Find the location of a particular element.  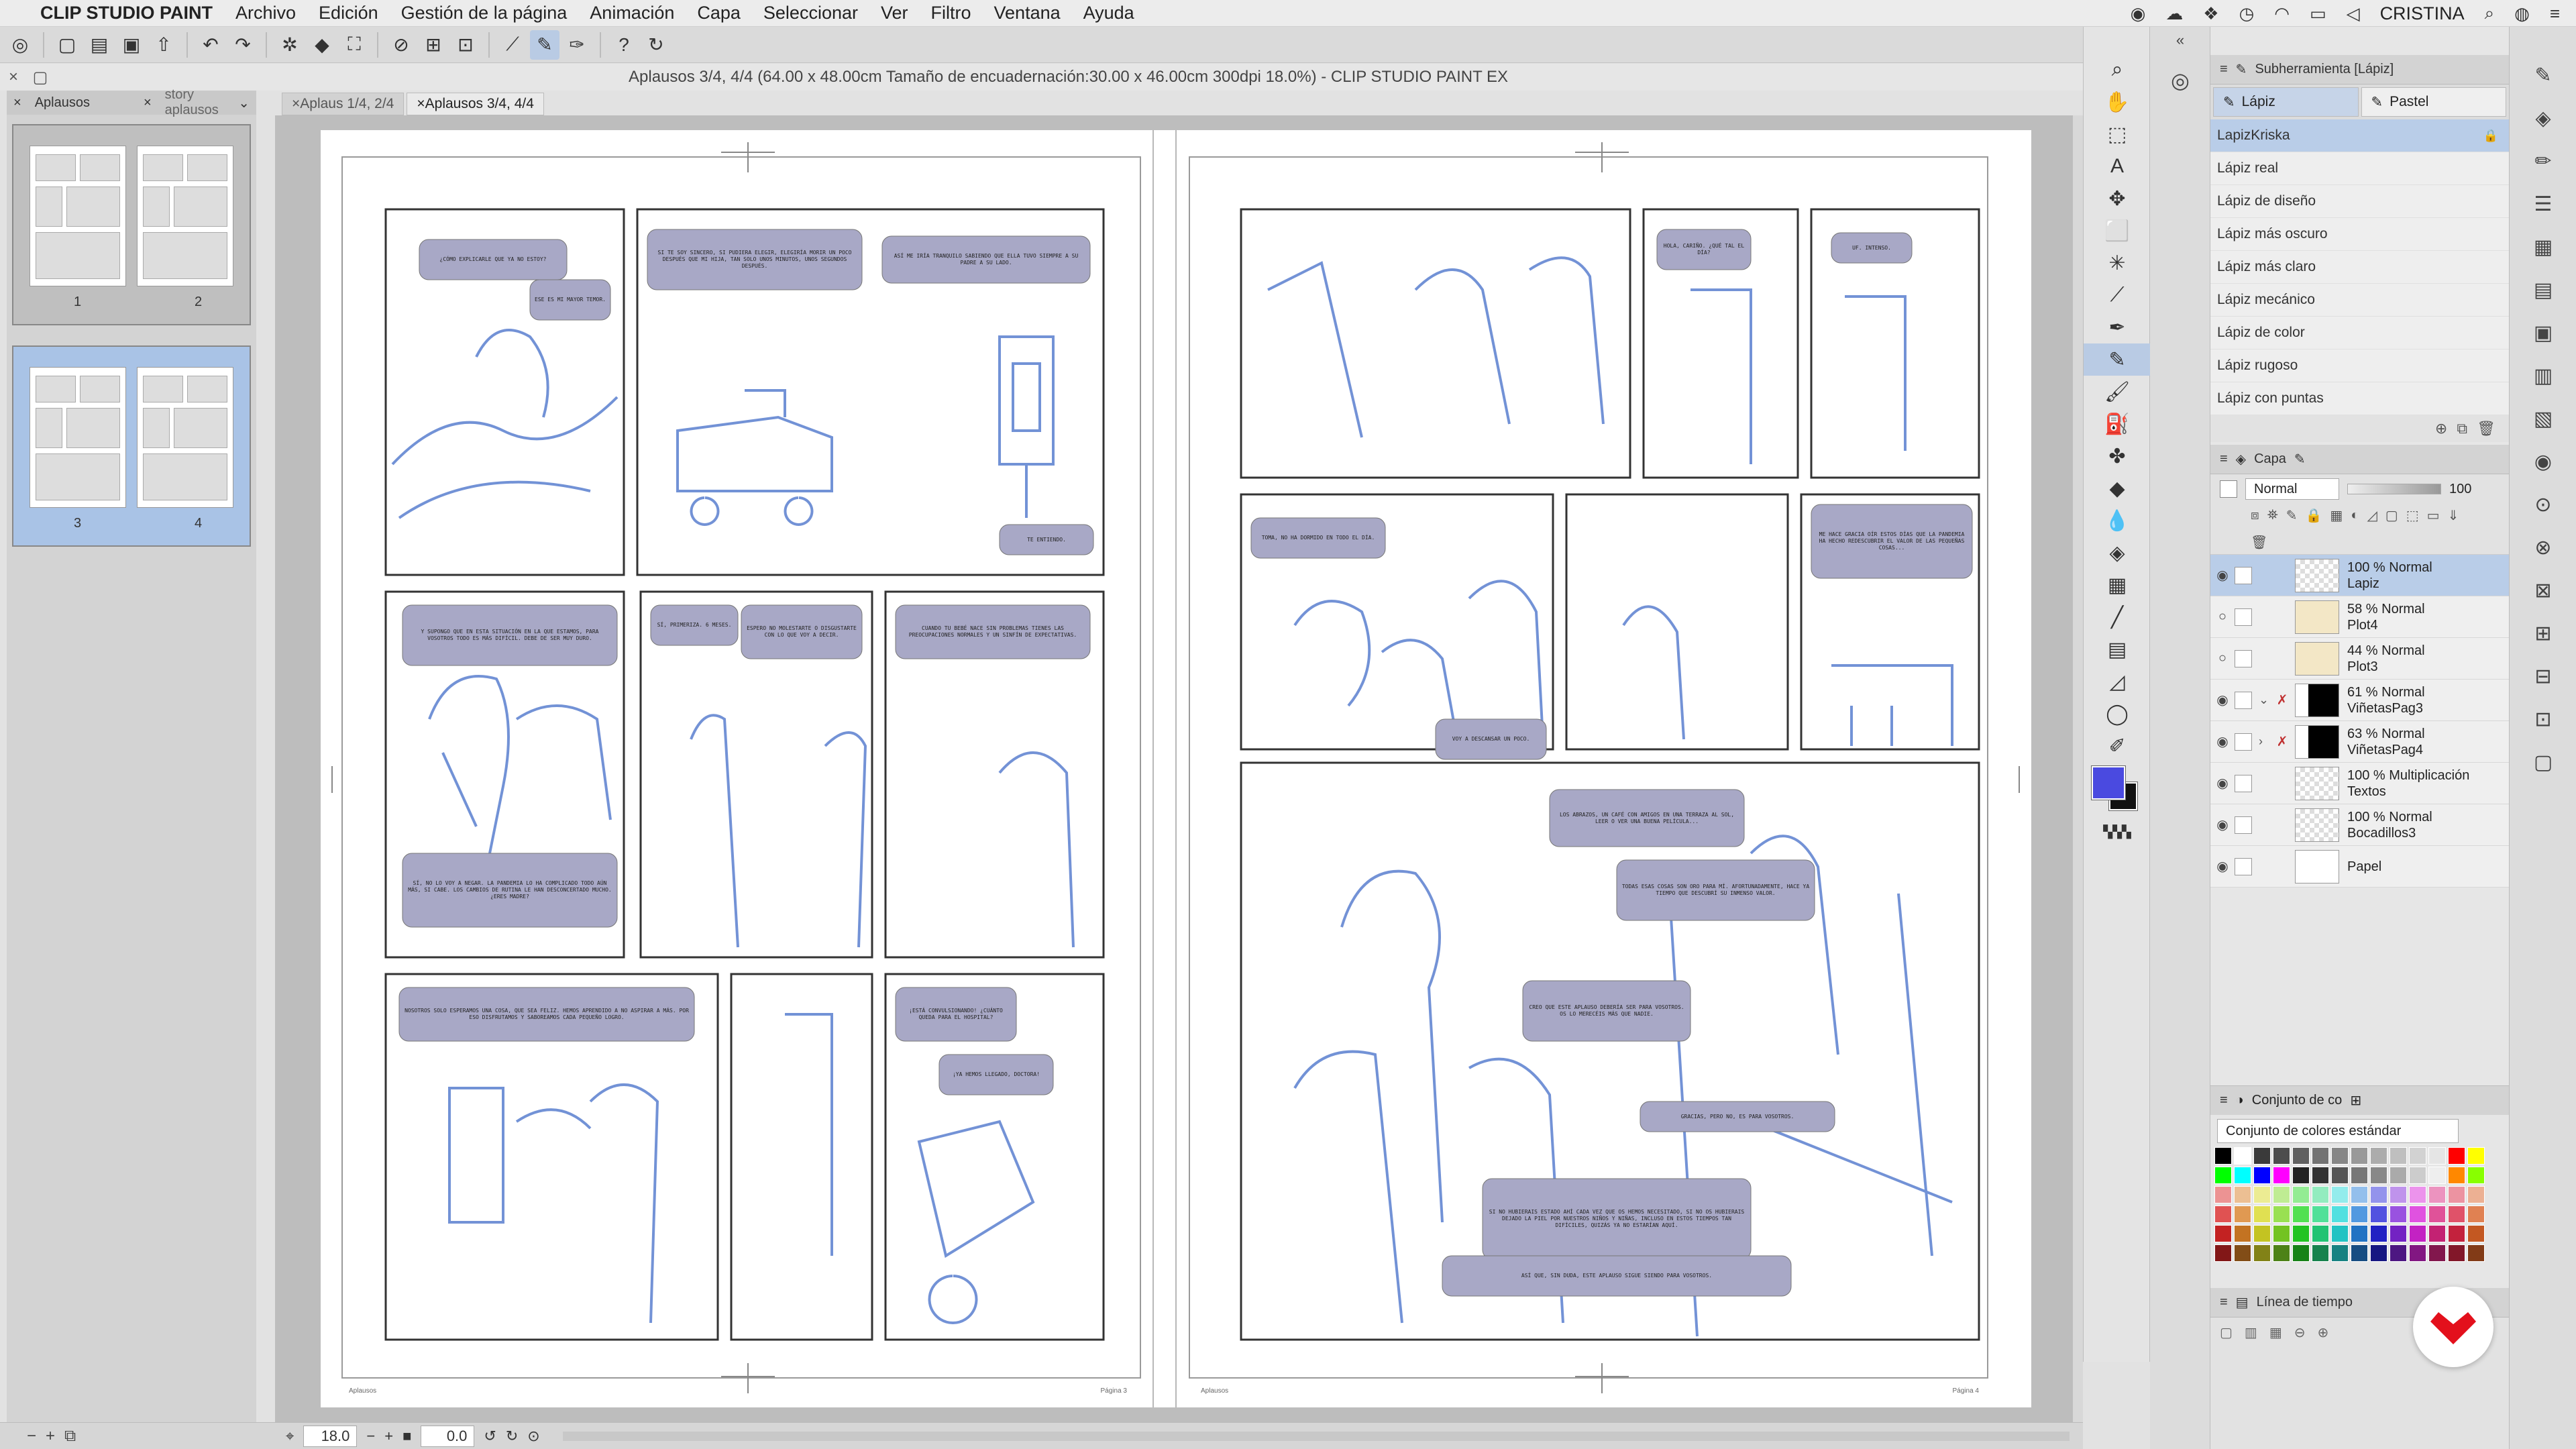

operation-tool-icon: ⬚ is located at coordinates (2117, 134).